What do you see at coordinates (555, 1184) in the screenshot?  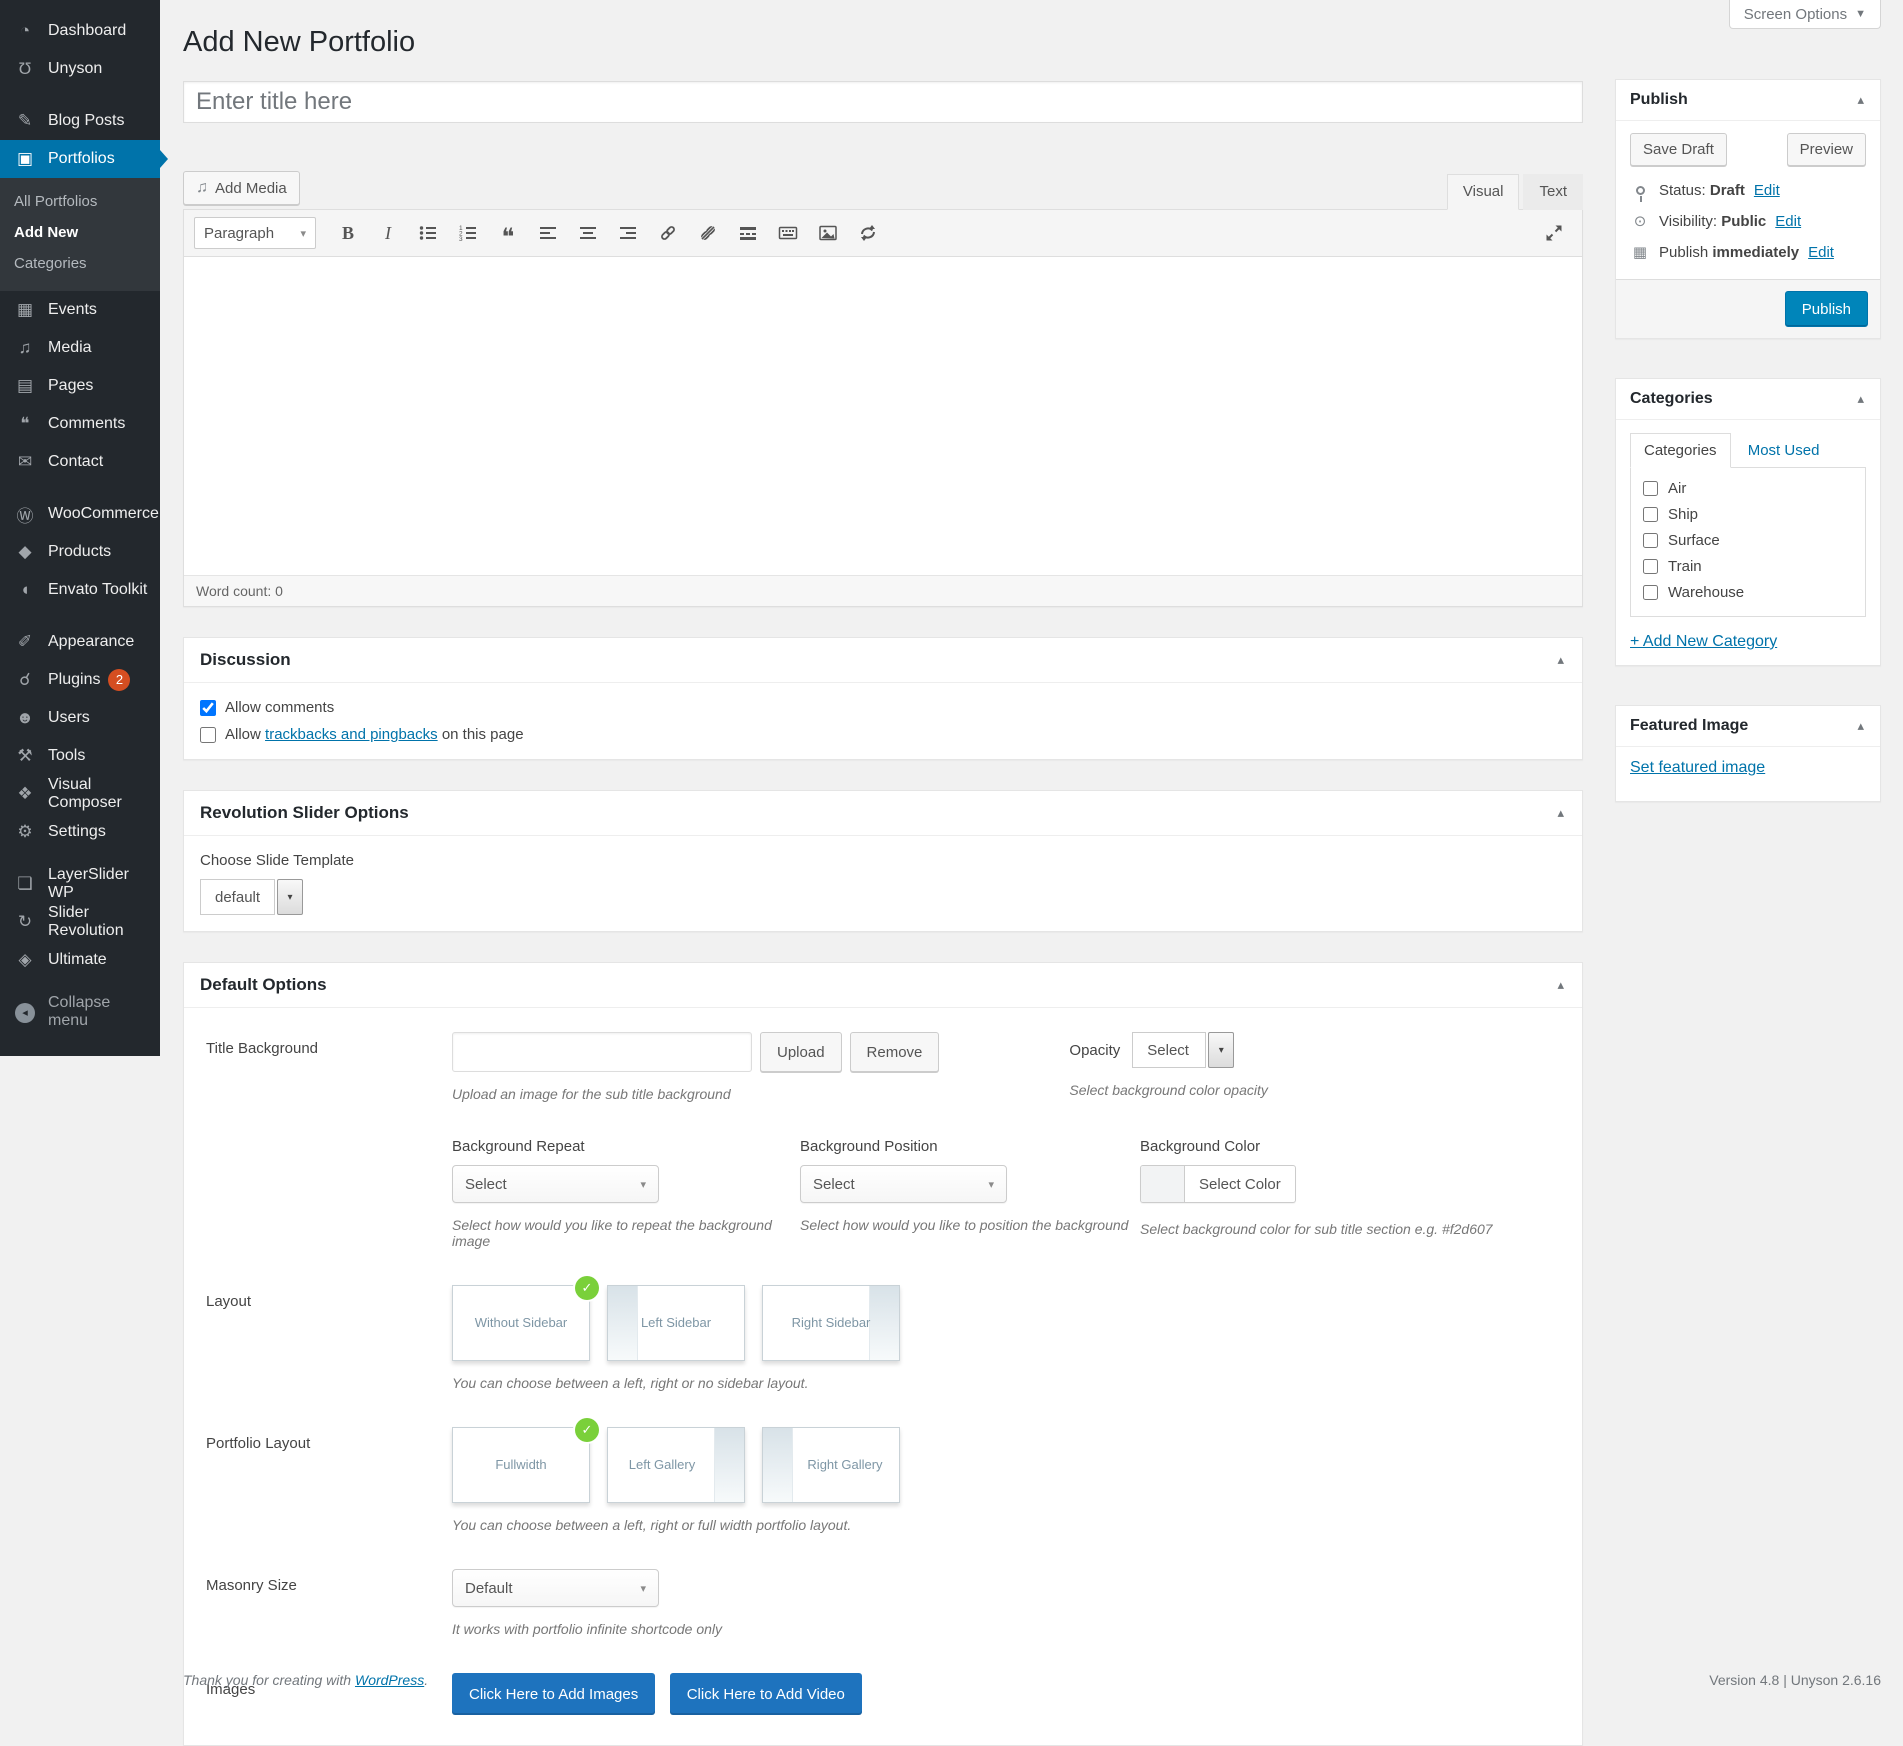 I see `bg-repeat-select: Select ▾` at bounding box center [555, 1184].